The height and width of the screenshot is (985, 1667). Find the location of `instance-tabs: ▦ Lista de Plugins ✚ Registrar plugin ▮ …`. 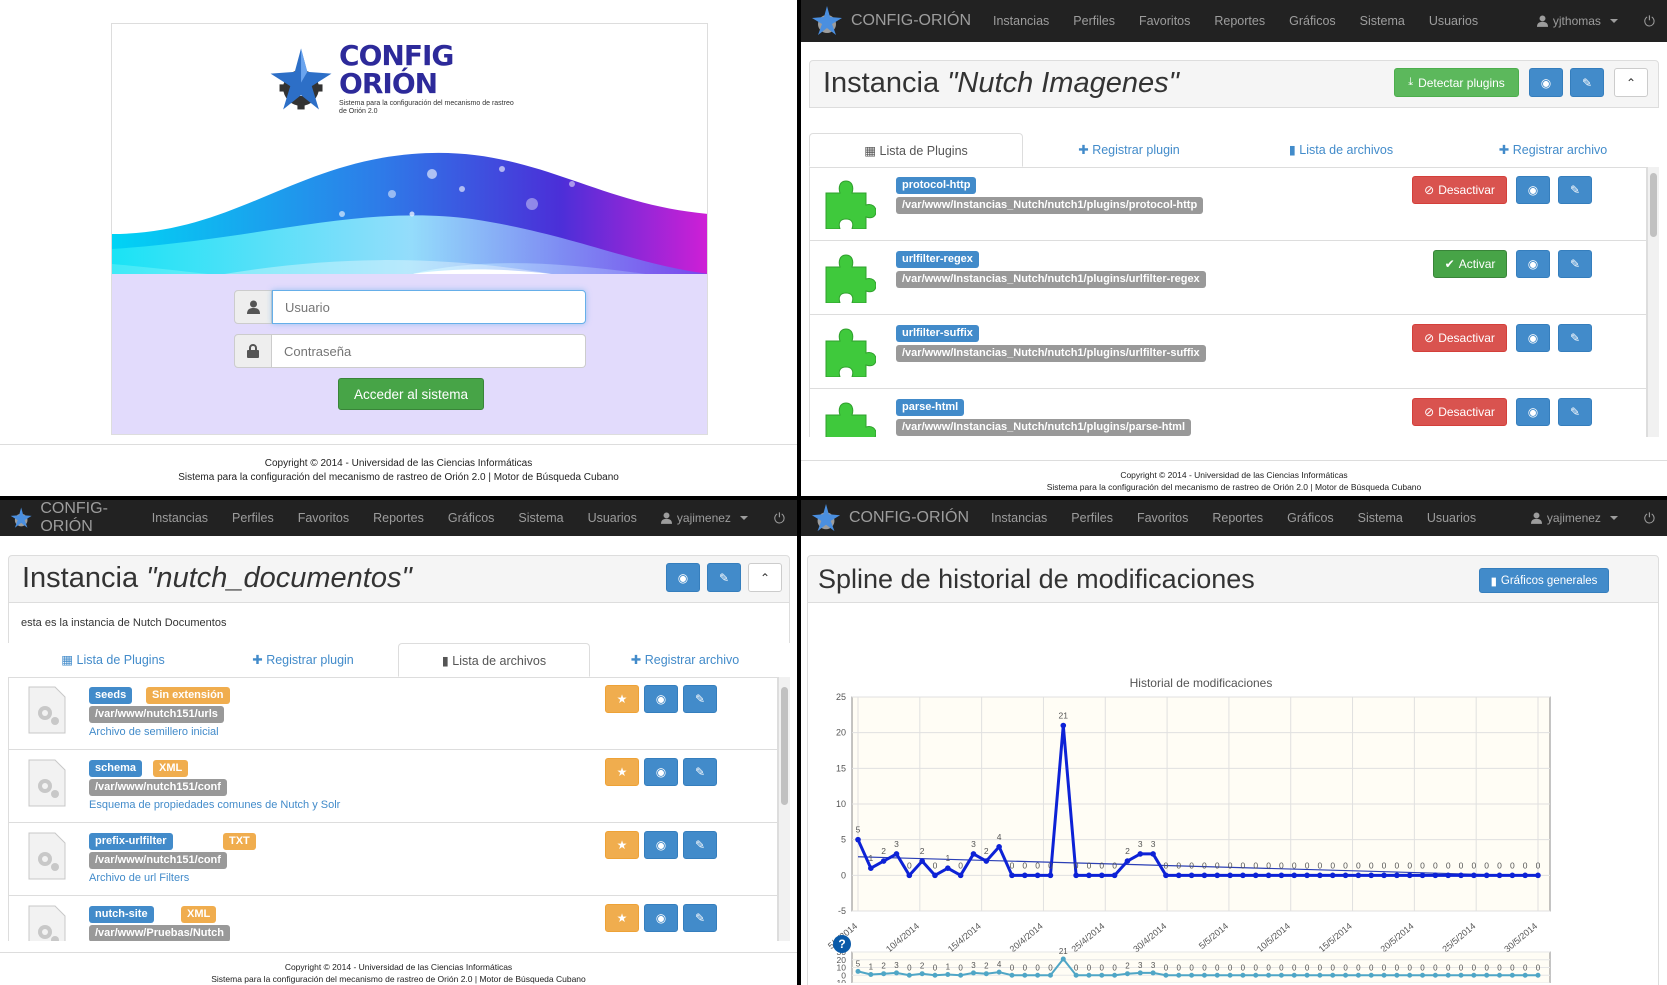

instance-tabs: ▦ Lista de Plugins ✚ Registrar plugin ▮ … is located at coordinates (399, 660).